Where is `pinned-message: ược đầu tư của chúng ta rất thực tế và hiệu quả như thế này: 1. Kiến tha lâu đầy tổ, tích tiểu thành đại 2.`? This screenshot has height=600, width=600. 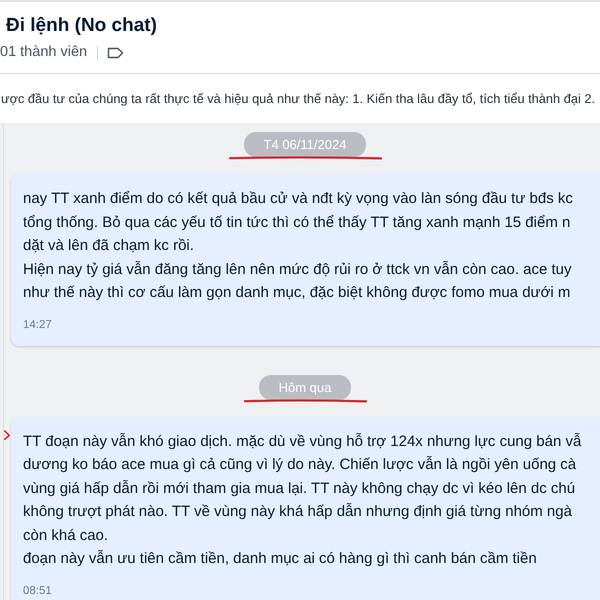
pinned-message: ược đầu tư của chúng ta rất thực tế và hiệu quả như thế này: 1. Kiến tha lâu đầy tổ, tích tiểu thành đại 2. is located at coordinates (298, 98).